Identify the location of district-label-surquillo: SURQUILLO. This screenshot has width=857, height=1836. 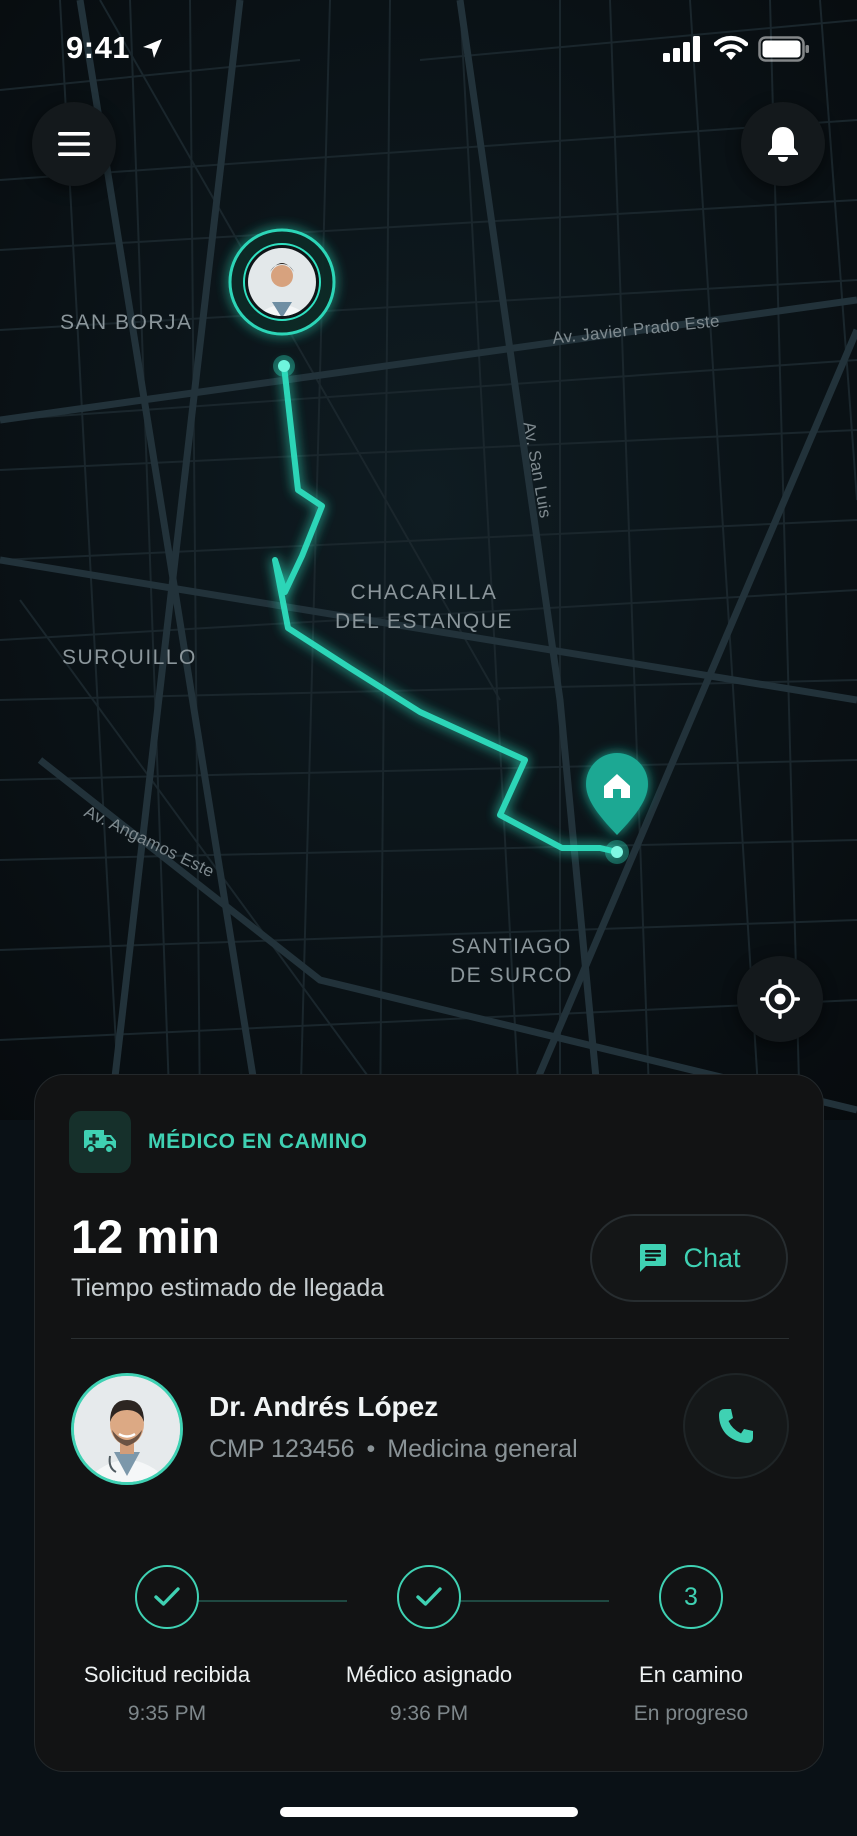
(129, 657).